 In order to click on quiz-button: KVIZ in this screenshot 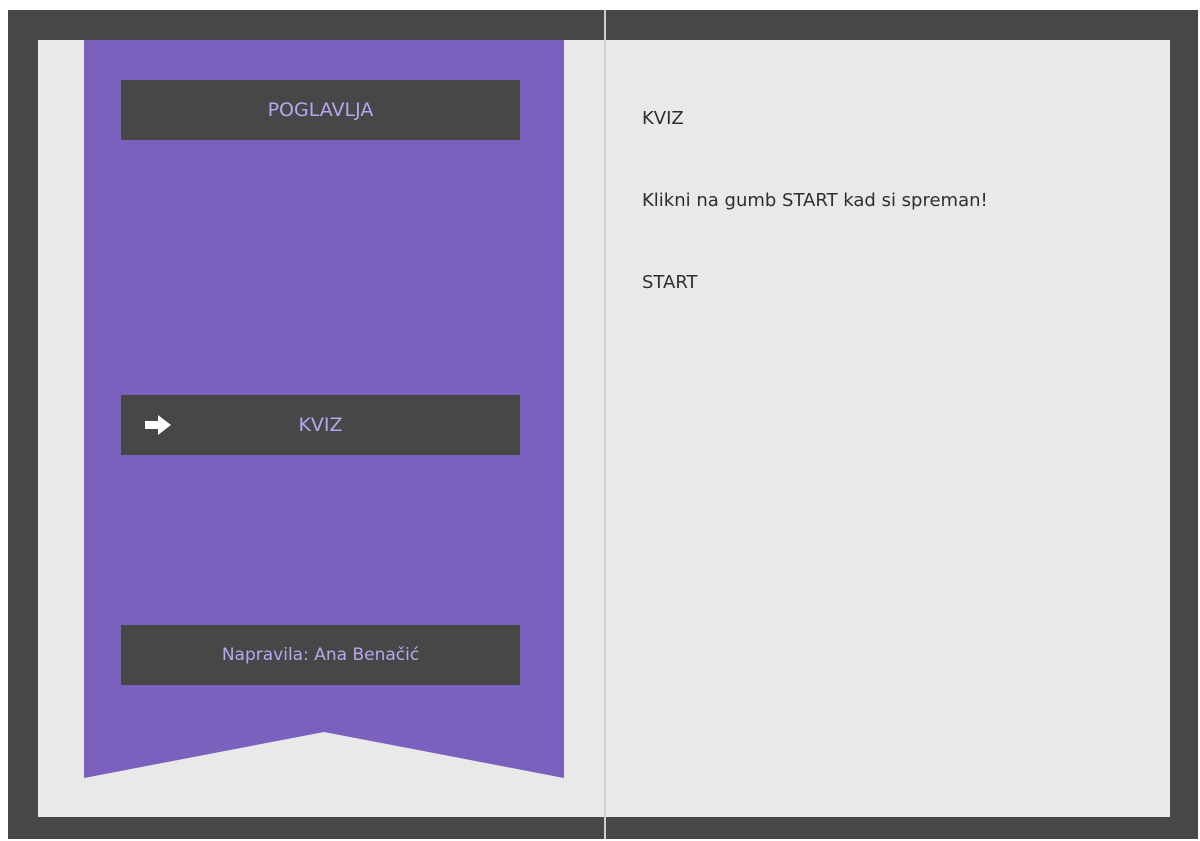, I will do `click(320, 425)`.